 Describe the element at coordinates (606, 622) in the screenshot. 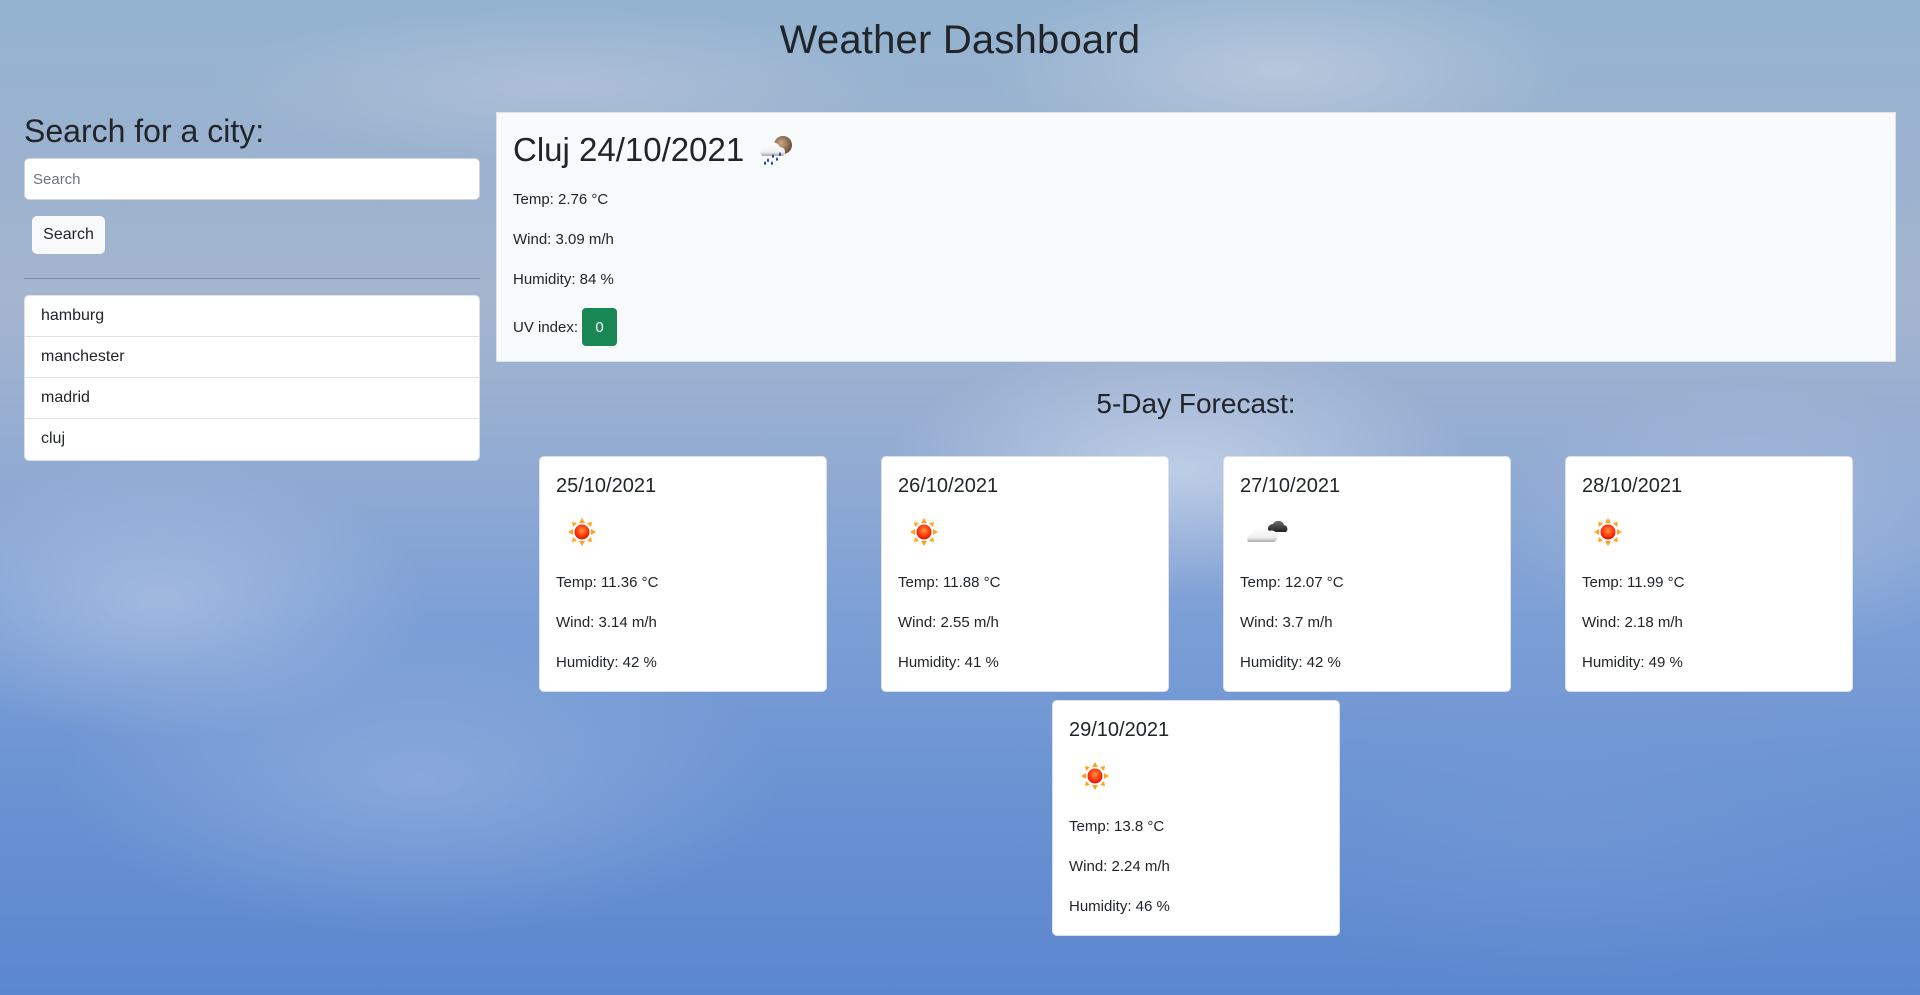

I see `forecast-wind: Wind: 3.14 m/h` at that location.